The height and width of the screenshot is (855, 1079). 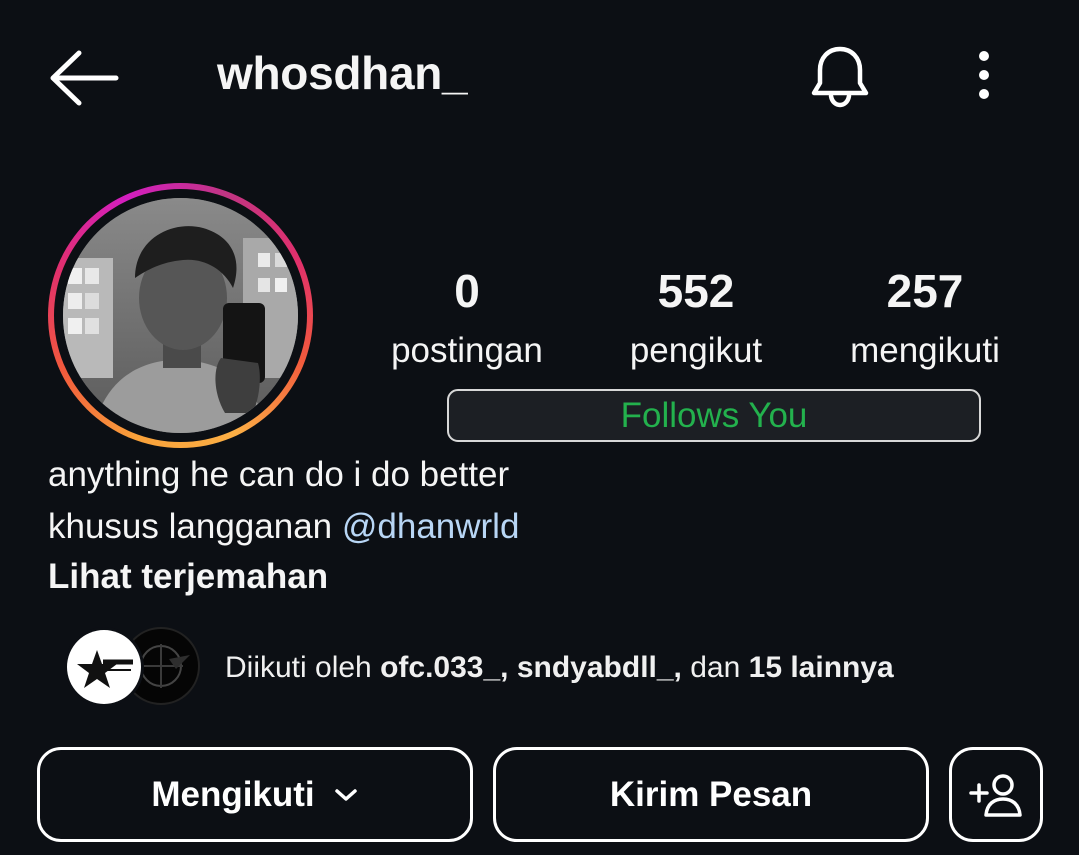 I want to click on mutual-follower-avatar, so click(x=104, y=667).